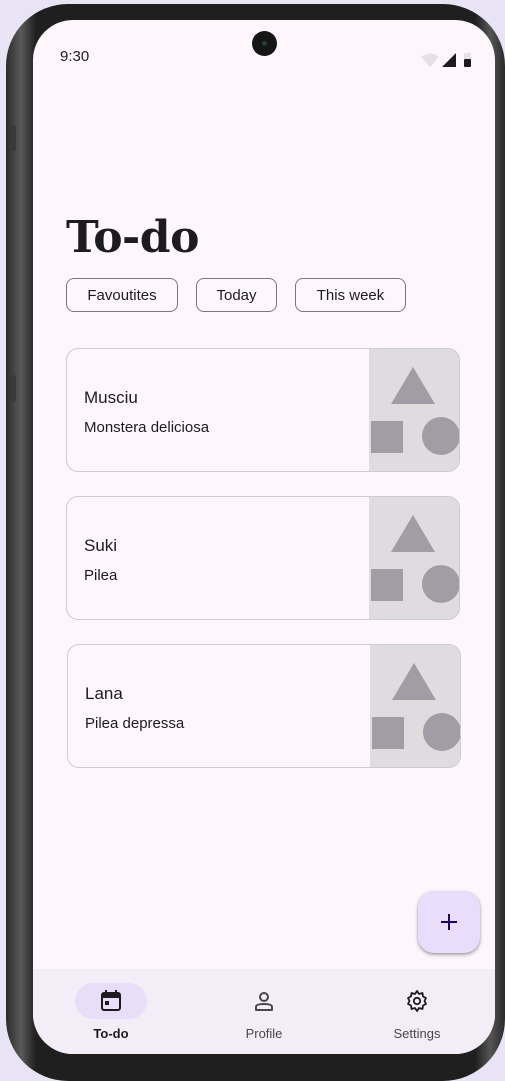 The width and height of the screenshot is (505, 1081). What do you see at coordinates (111, 1033) in the screenshot?
I see `nav-label: To-do` at bounding box center [111, 1033].